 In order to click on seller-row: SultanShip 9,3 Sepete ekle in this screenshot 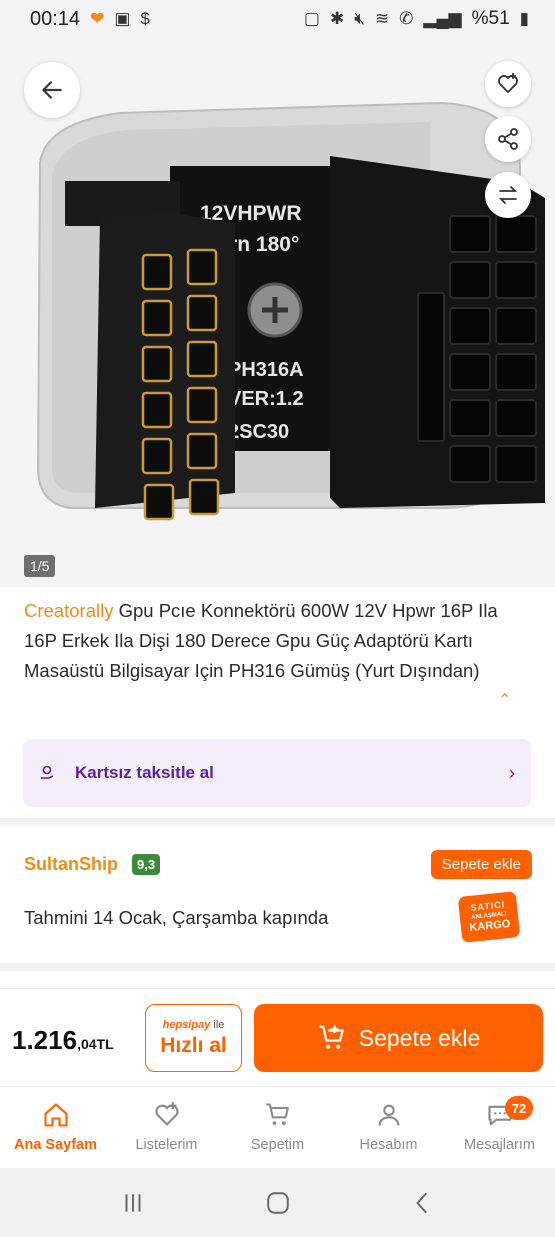, I will do `click(278, 864)`.